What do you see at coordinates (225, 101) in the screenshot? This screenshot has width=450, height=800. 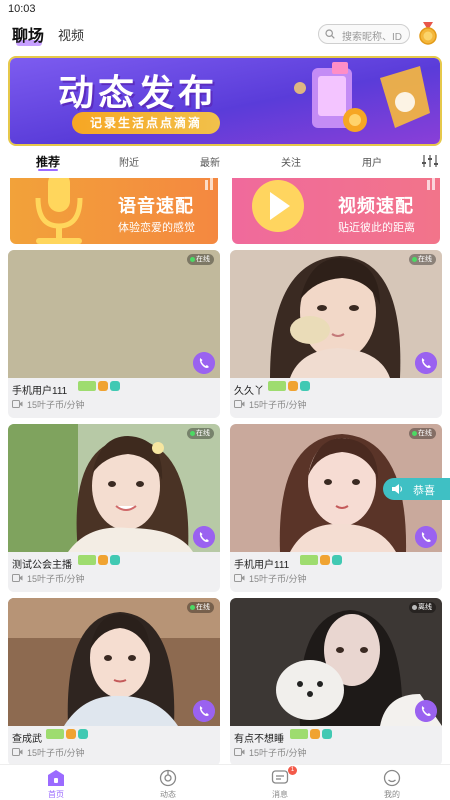 I see `post-moment-banner: 动态发布 记录生活点点滴滴` at bounding box center [225, 101].